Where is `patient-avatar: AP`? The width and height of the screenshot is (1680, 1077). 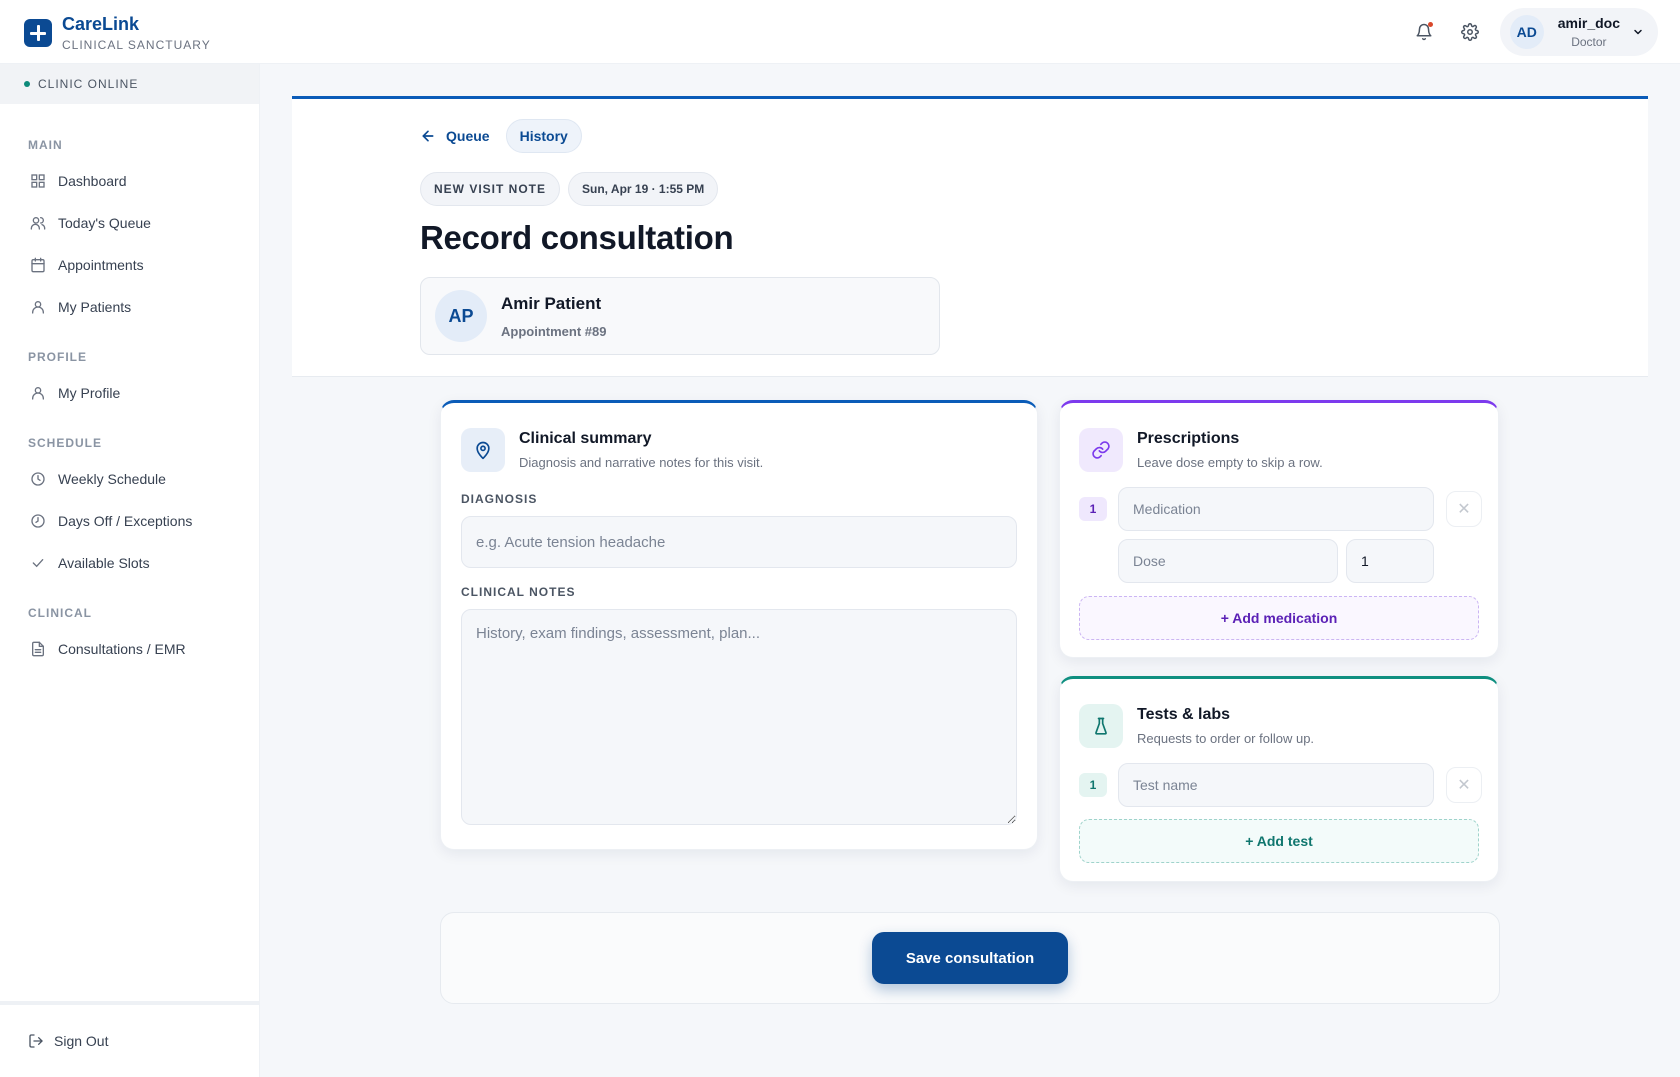
patient-avatar: AP is located at coordinates (461, 316).